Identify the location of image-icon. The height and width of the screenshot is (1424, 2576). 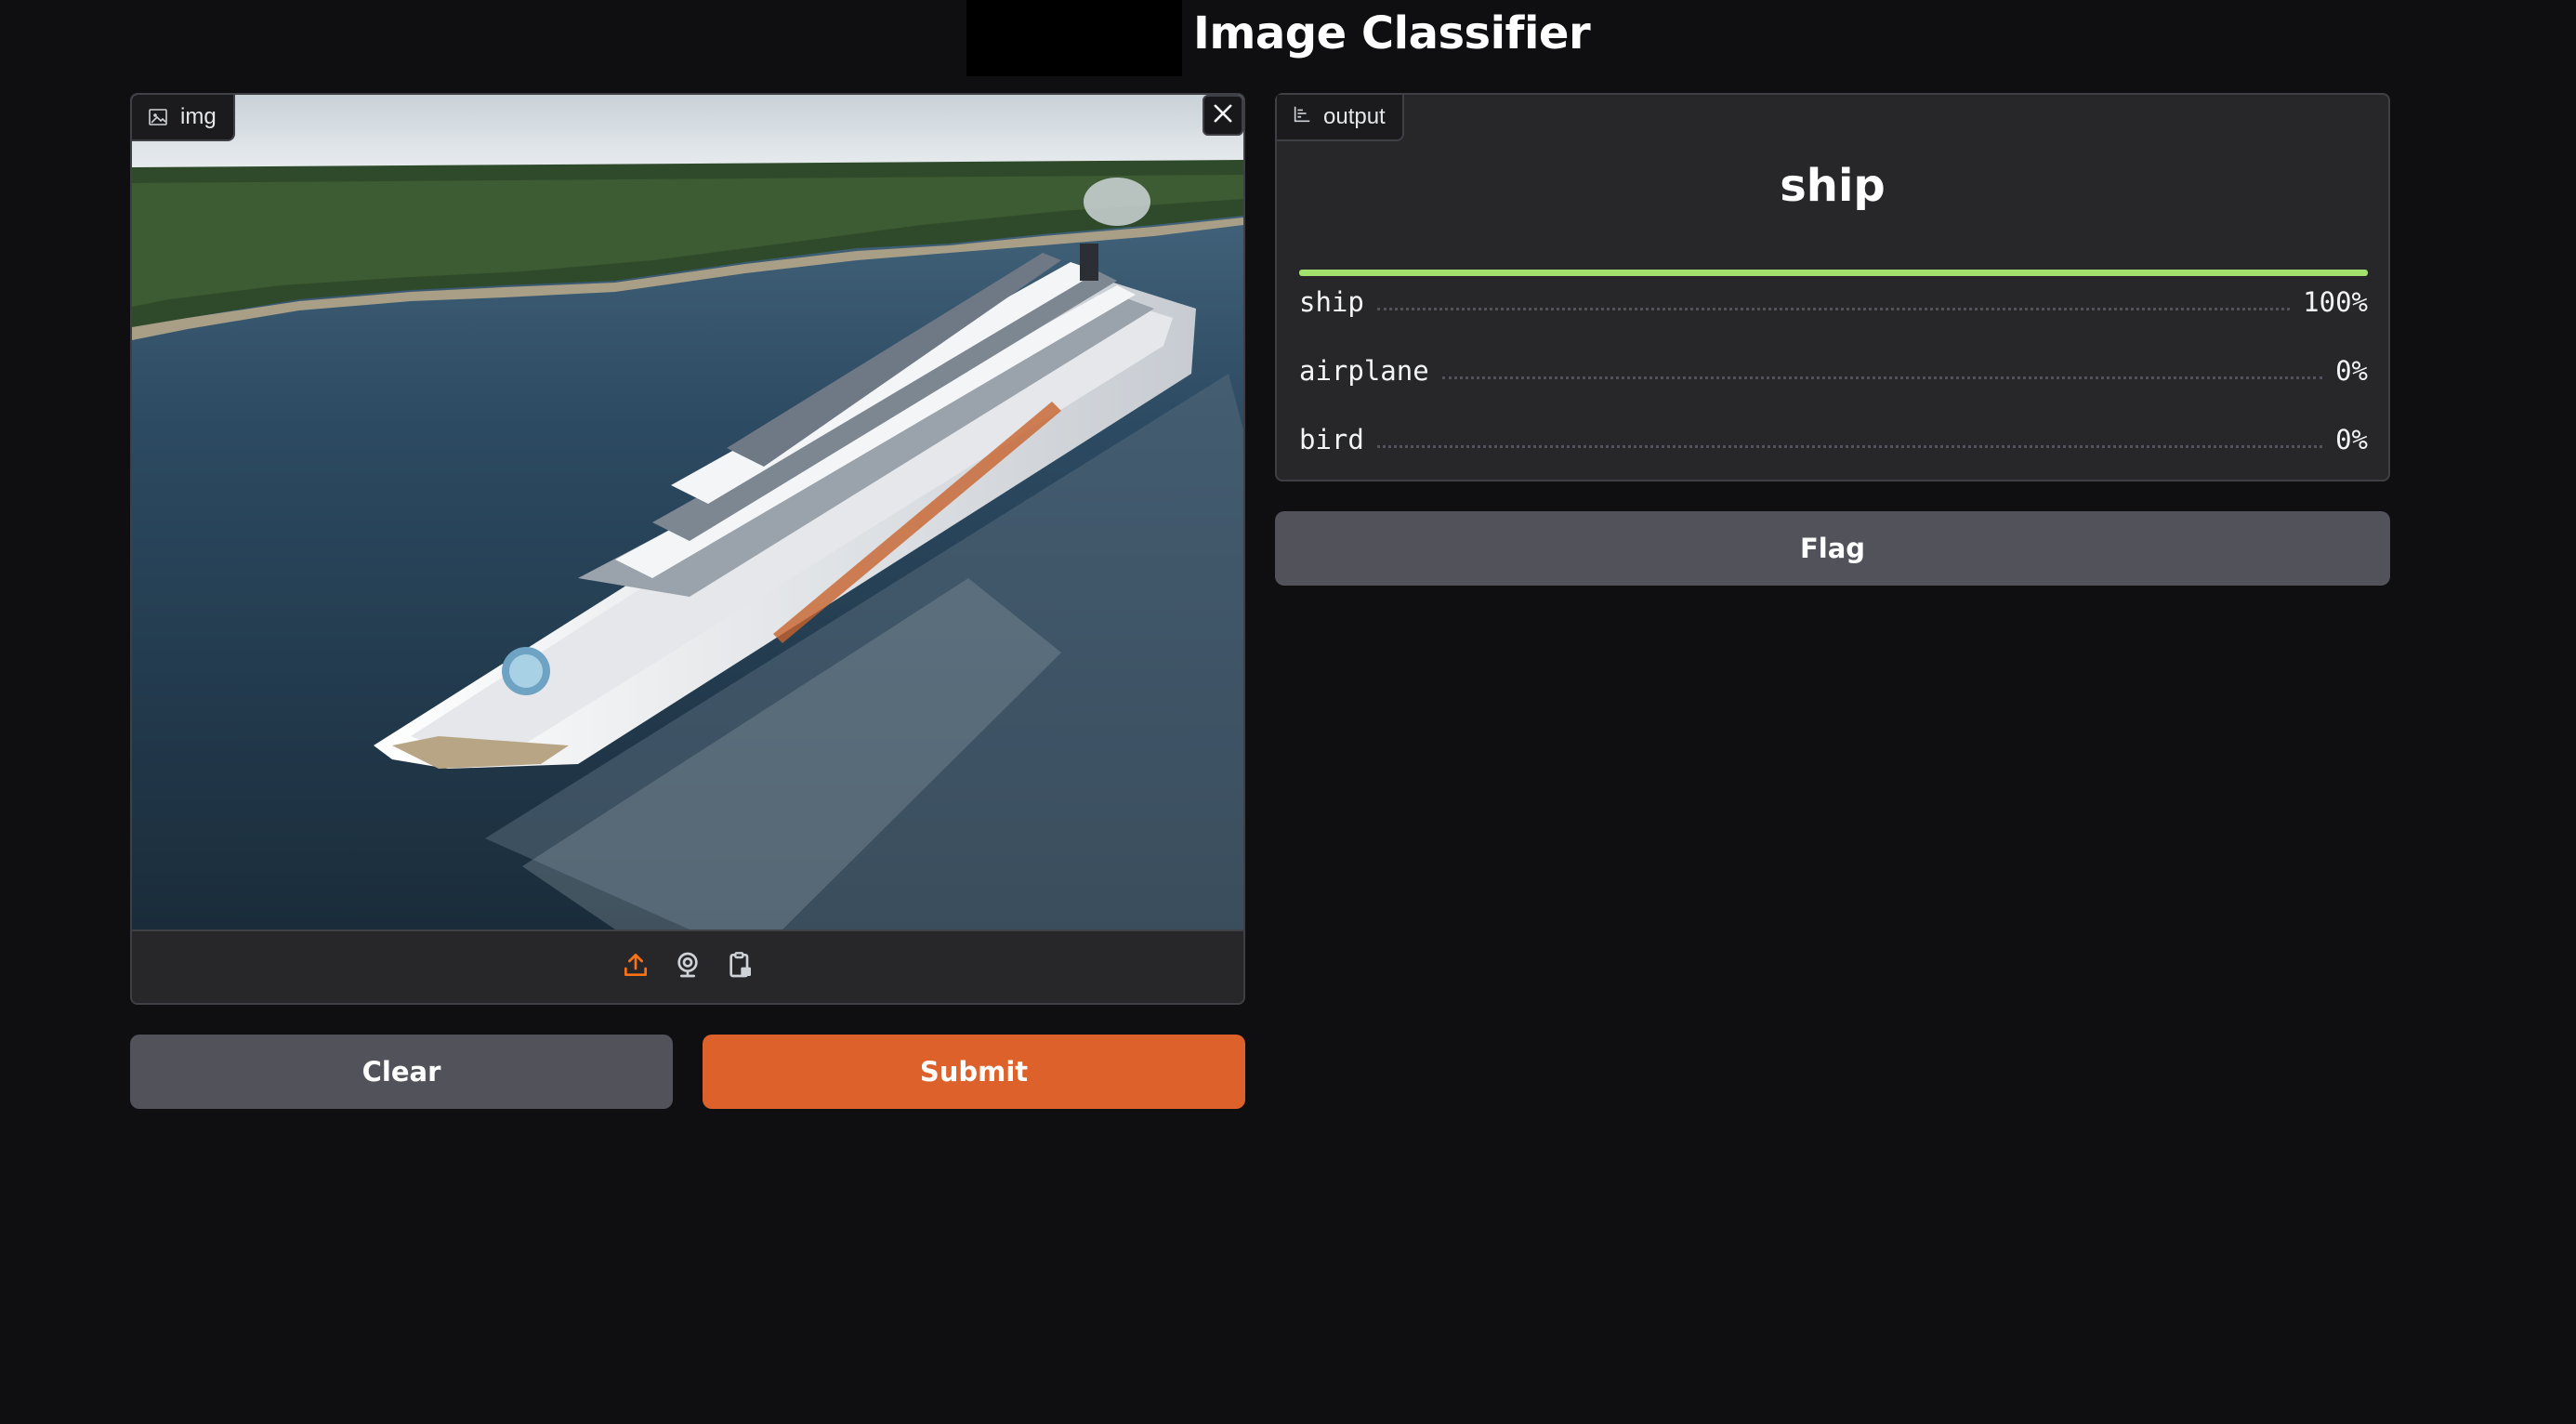
(158, 117).